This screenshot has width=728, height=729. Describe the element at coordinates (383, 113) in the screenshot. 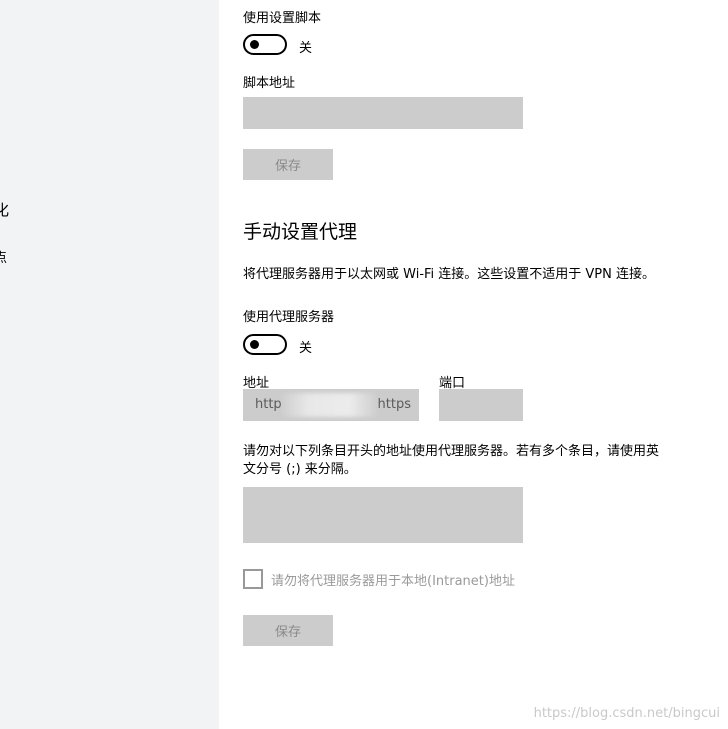

I see `script-address-input` at that location.